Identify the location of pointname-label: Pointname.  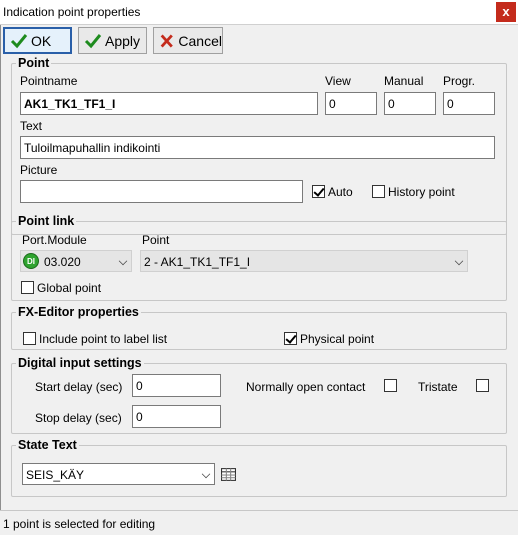
(49, 81).